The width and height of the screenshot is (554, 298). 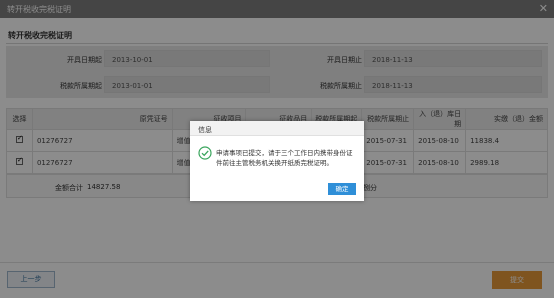 What do you see at coordinates (205, 154) in the screenshot?
I see `check-circle-icon` at bounding box center [205, 154].